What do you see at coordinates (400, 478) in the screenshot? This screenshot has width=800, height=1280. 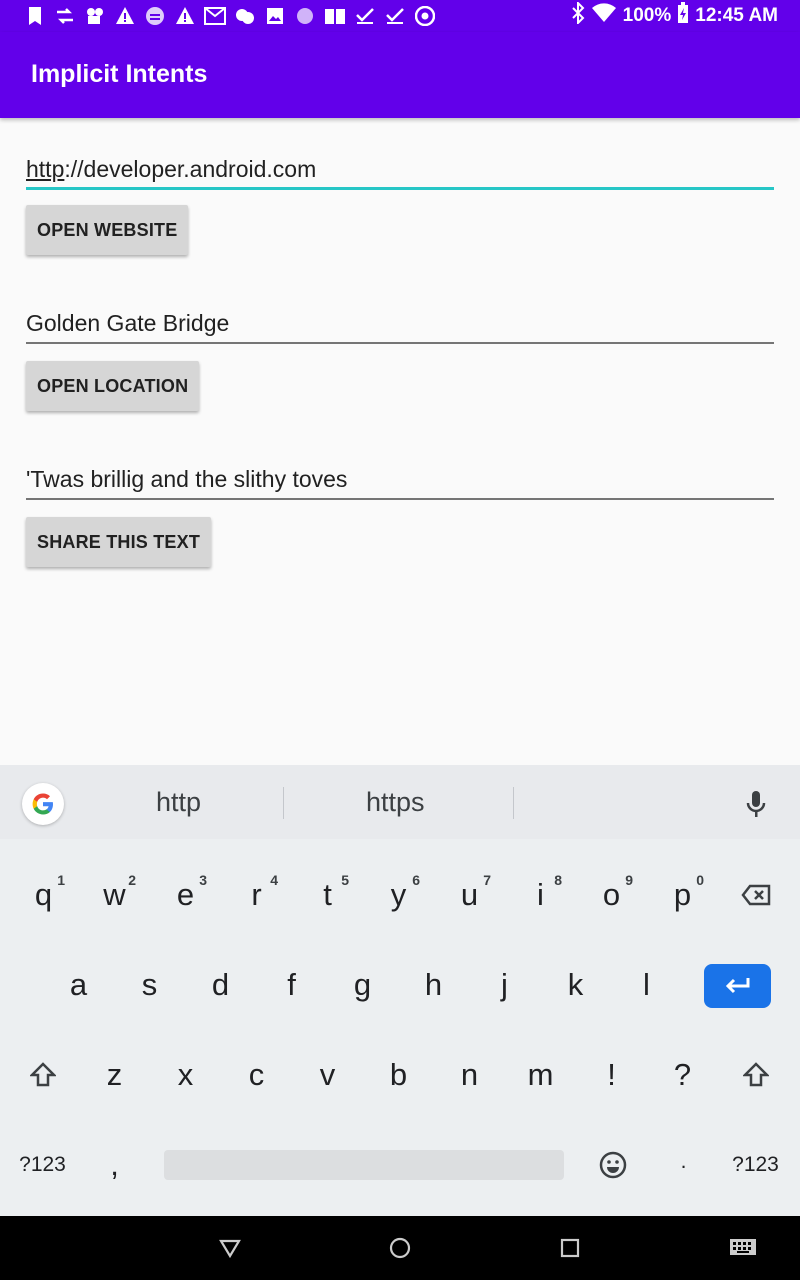 I see `share-text-input: 'Twas brillig and the slithy toves` at bounding box center [400, 478].